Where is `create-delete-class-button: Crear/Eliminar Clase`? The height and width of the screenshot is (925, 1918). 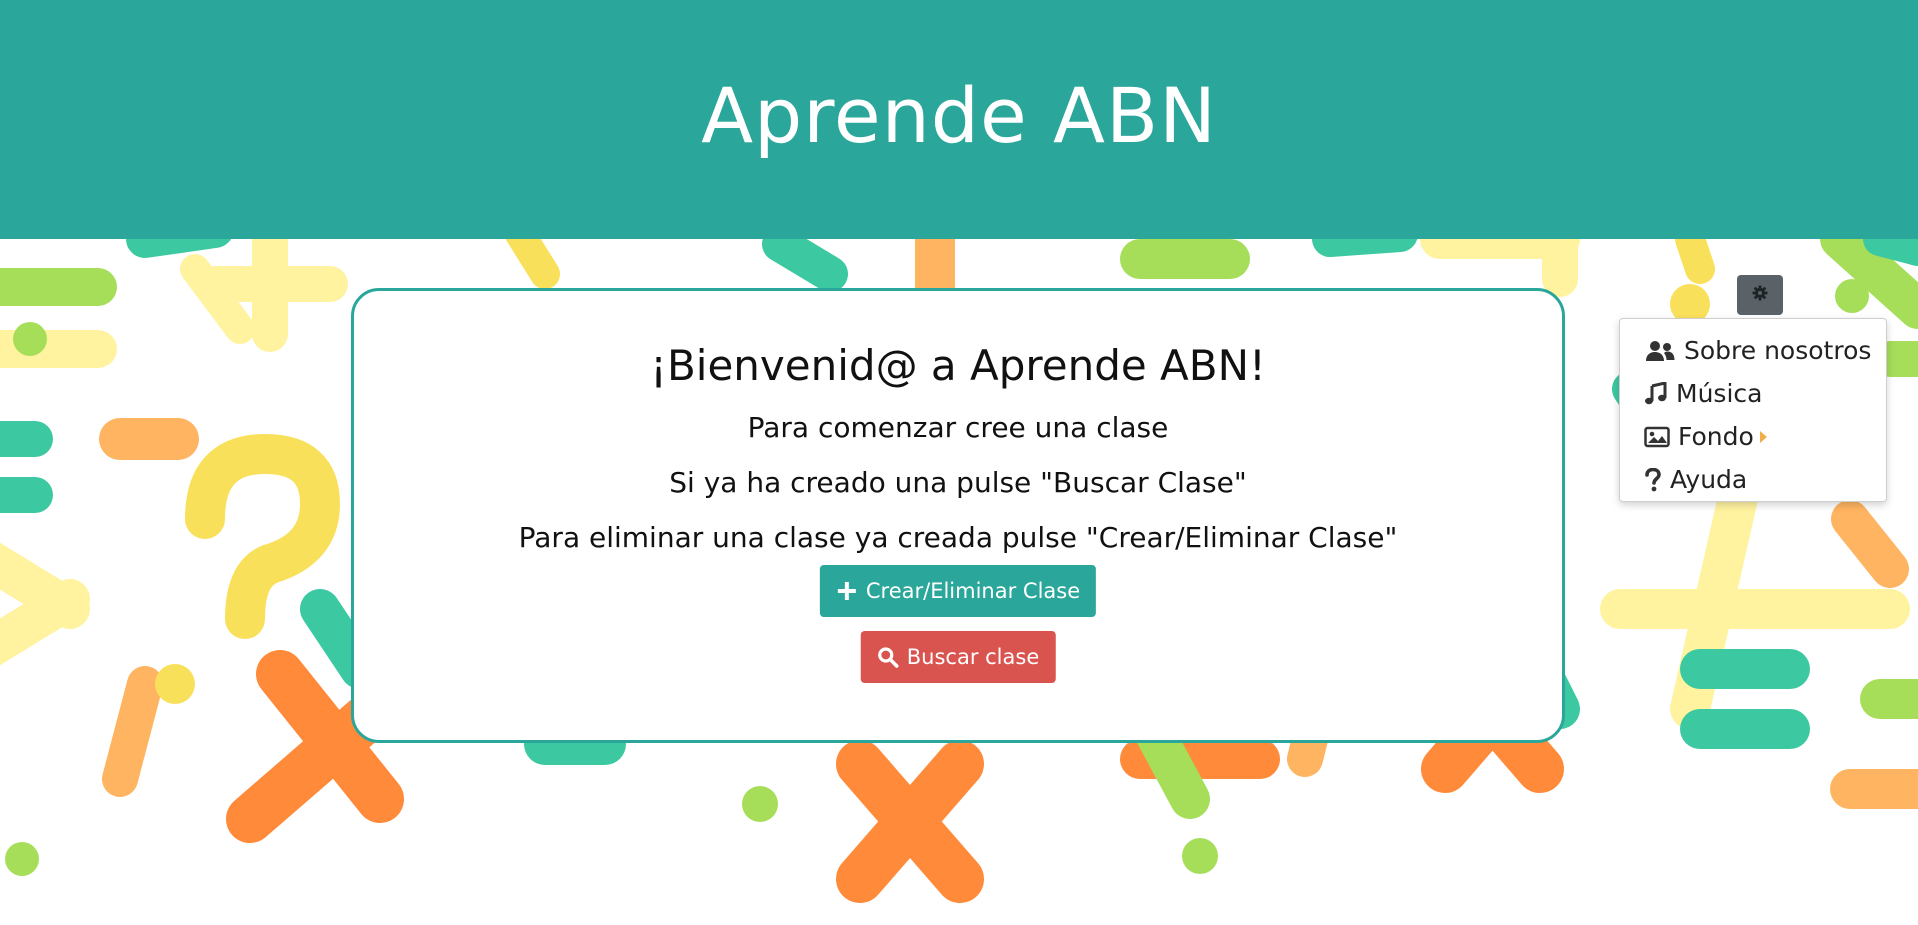
create-delete-class-button: Crear/Eliminar Clase is located at coordinates (958, 591).